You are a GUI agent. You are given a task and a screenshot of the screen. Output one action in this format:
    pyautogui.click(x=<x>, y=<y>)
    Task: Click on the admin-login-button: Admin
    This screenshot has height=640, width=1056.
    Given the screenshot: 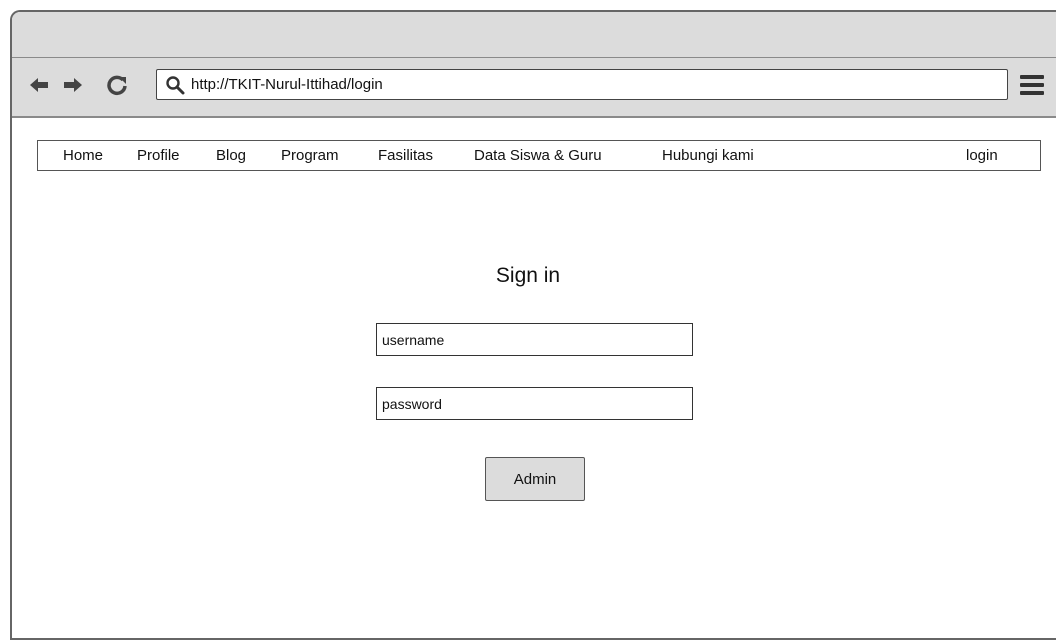 What is the action you would take?
    pyautogui.click(x=535, y=479)
    